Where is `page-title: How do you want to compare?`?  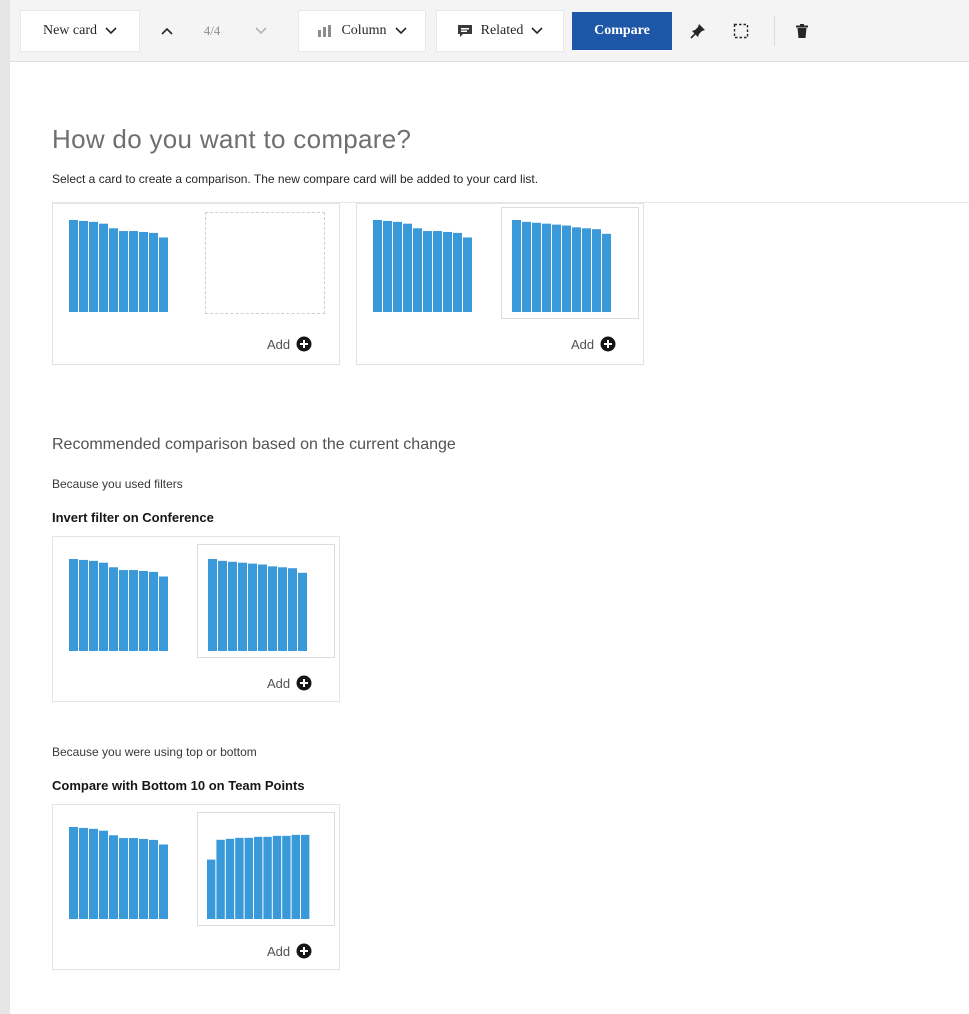 page-title: How do you want to compare? is located at coordinates (232, 139).